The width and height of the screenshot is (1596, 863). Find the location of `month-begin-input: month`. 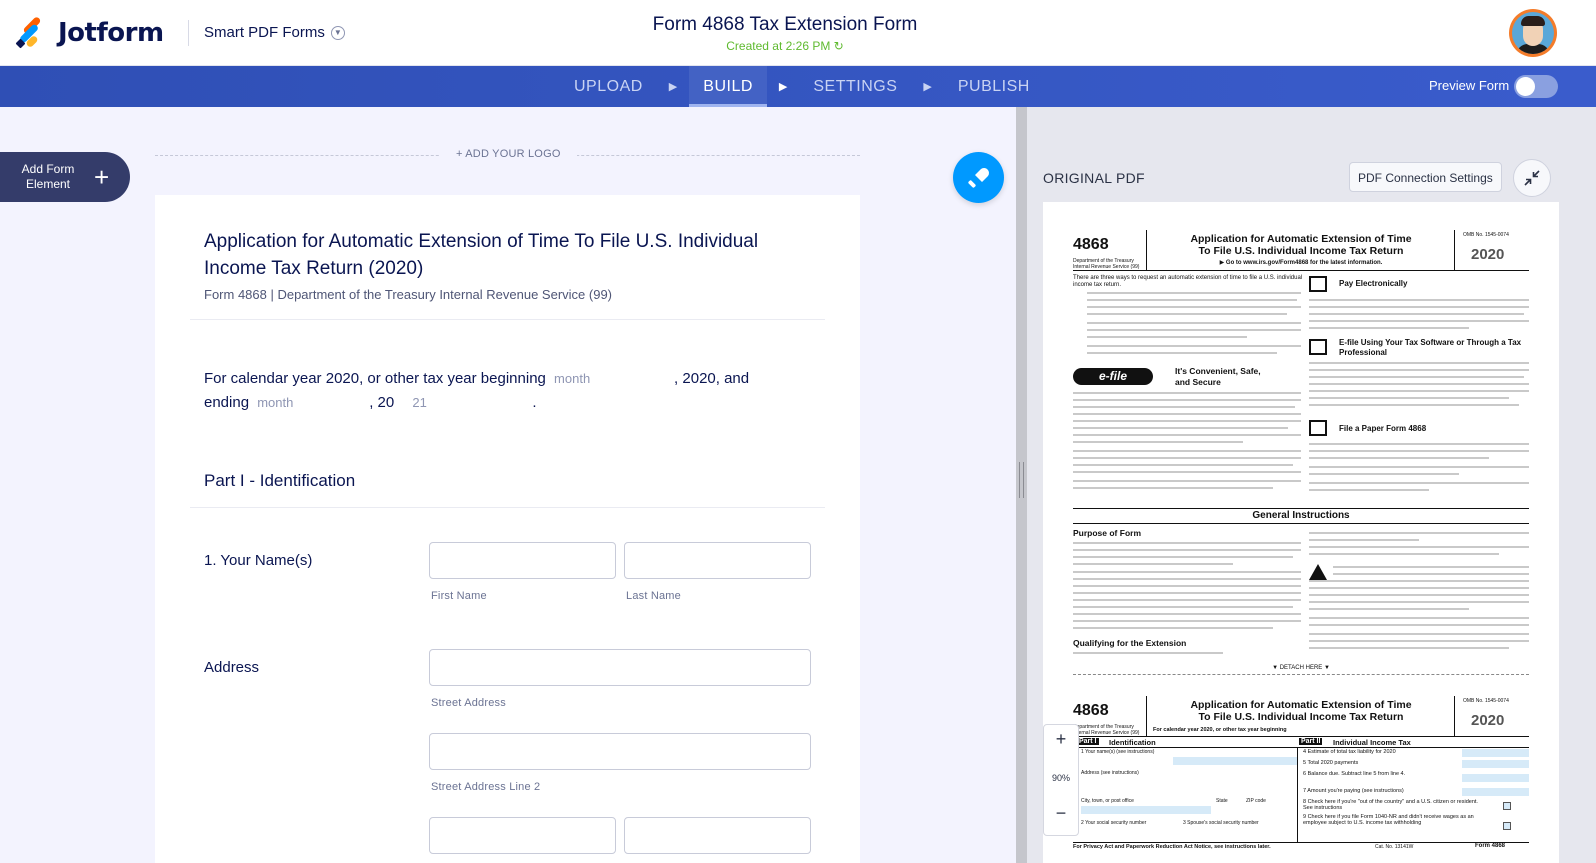

month-begin-input: month is located at coordinates (614, 379).